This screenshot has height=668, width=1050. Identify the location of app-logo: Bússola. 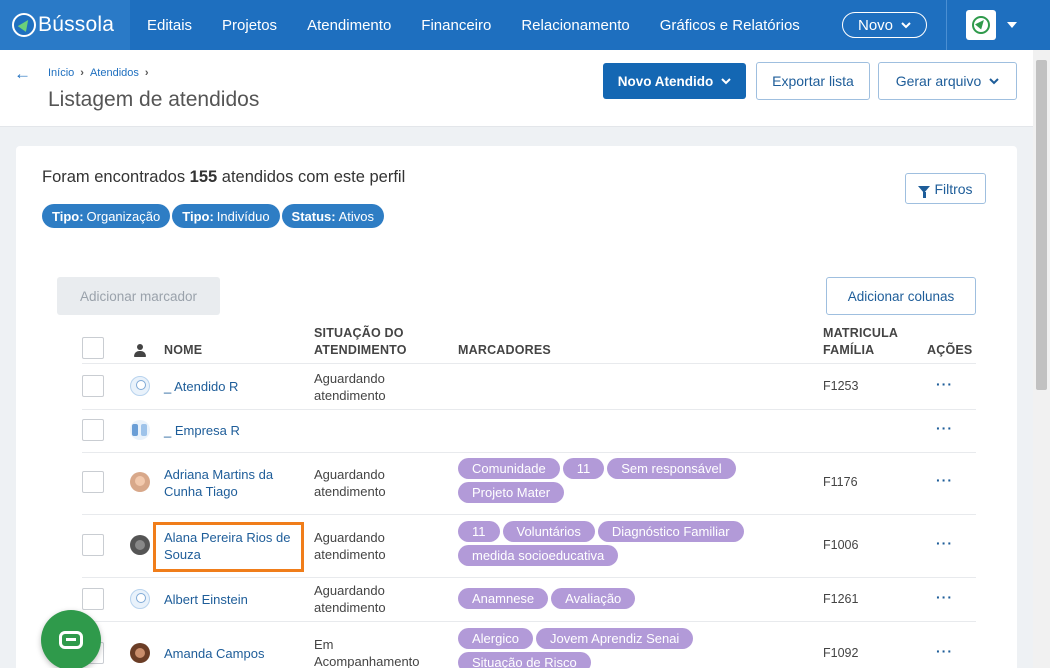
(65, 25).